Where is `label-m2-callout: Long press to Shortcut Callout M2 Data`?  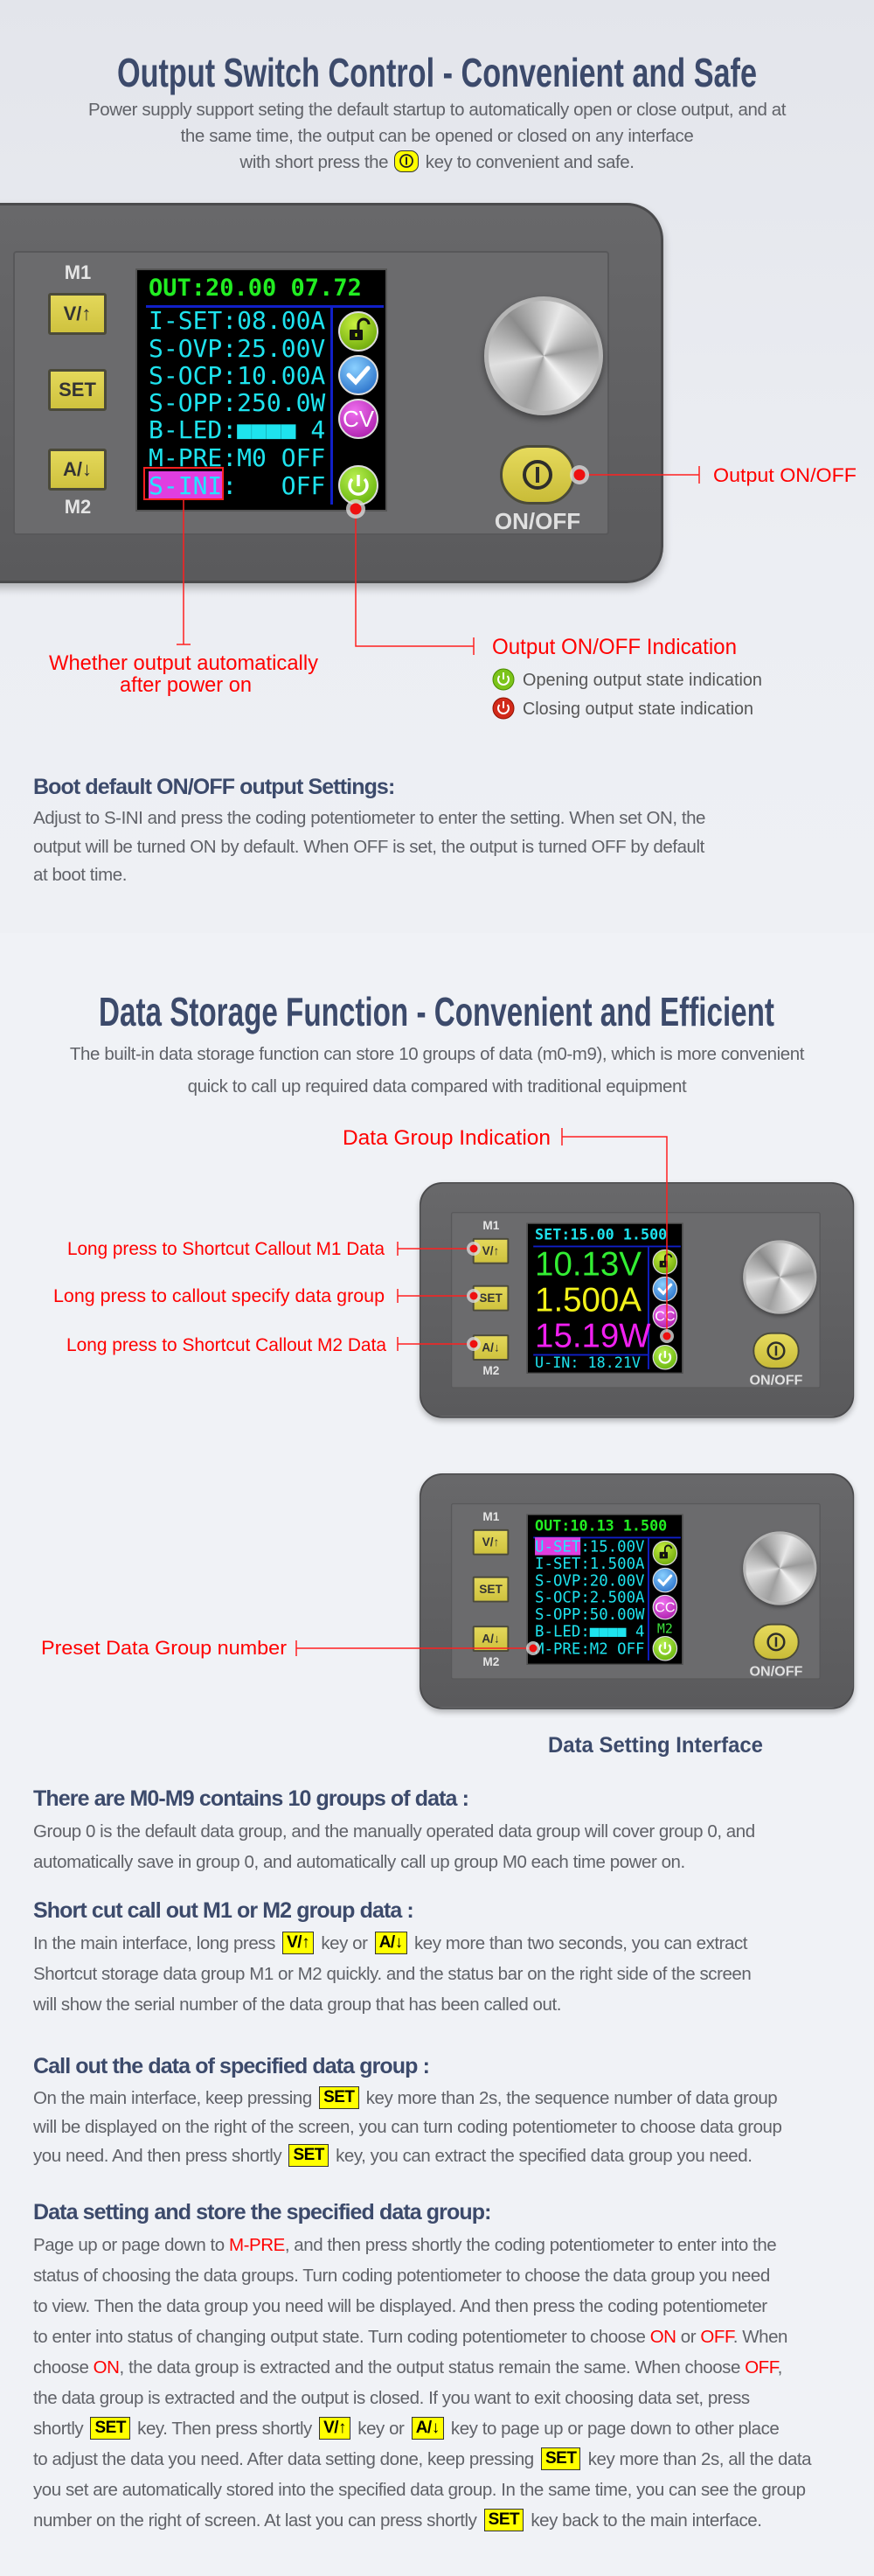
label-m2-callout: Long press to Shortcut Callout M2 Data is located at coordinates (226, 1345).